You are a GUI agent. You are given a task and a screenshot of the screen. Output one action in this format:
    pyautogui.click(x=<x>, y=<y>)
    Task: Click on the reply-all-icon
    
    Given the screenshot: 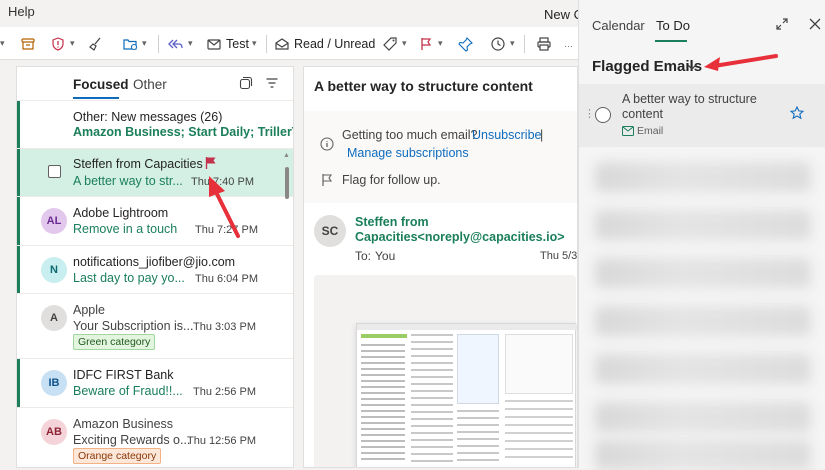 What is the action you would take?
    pyautogui.click(x=175, y=43)
    